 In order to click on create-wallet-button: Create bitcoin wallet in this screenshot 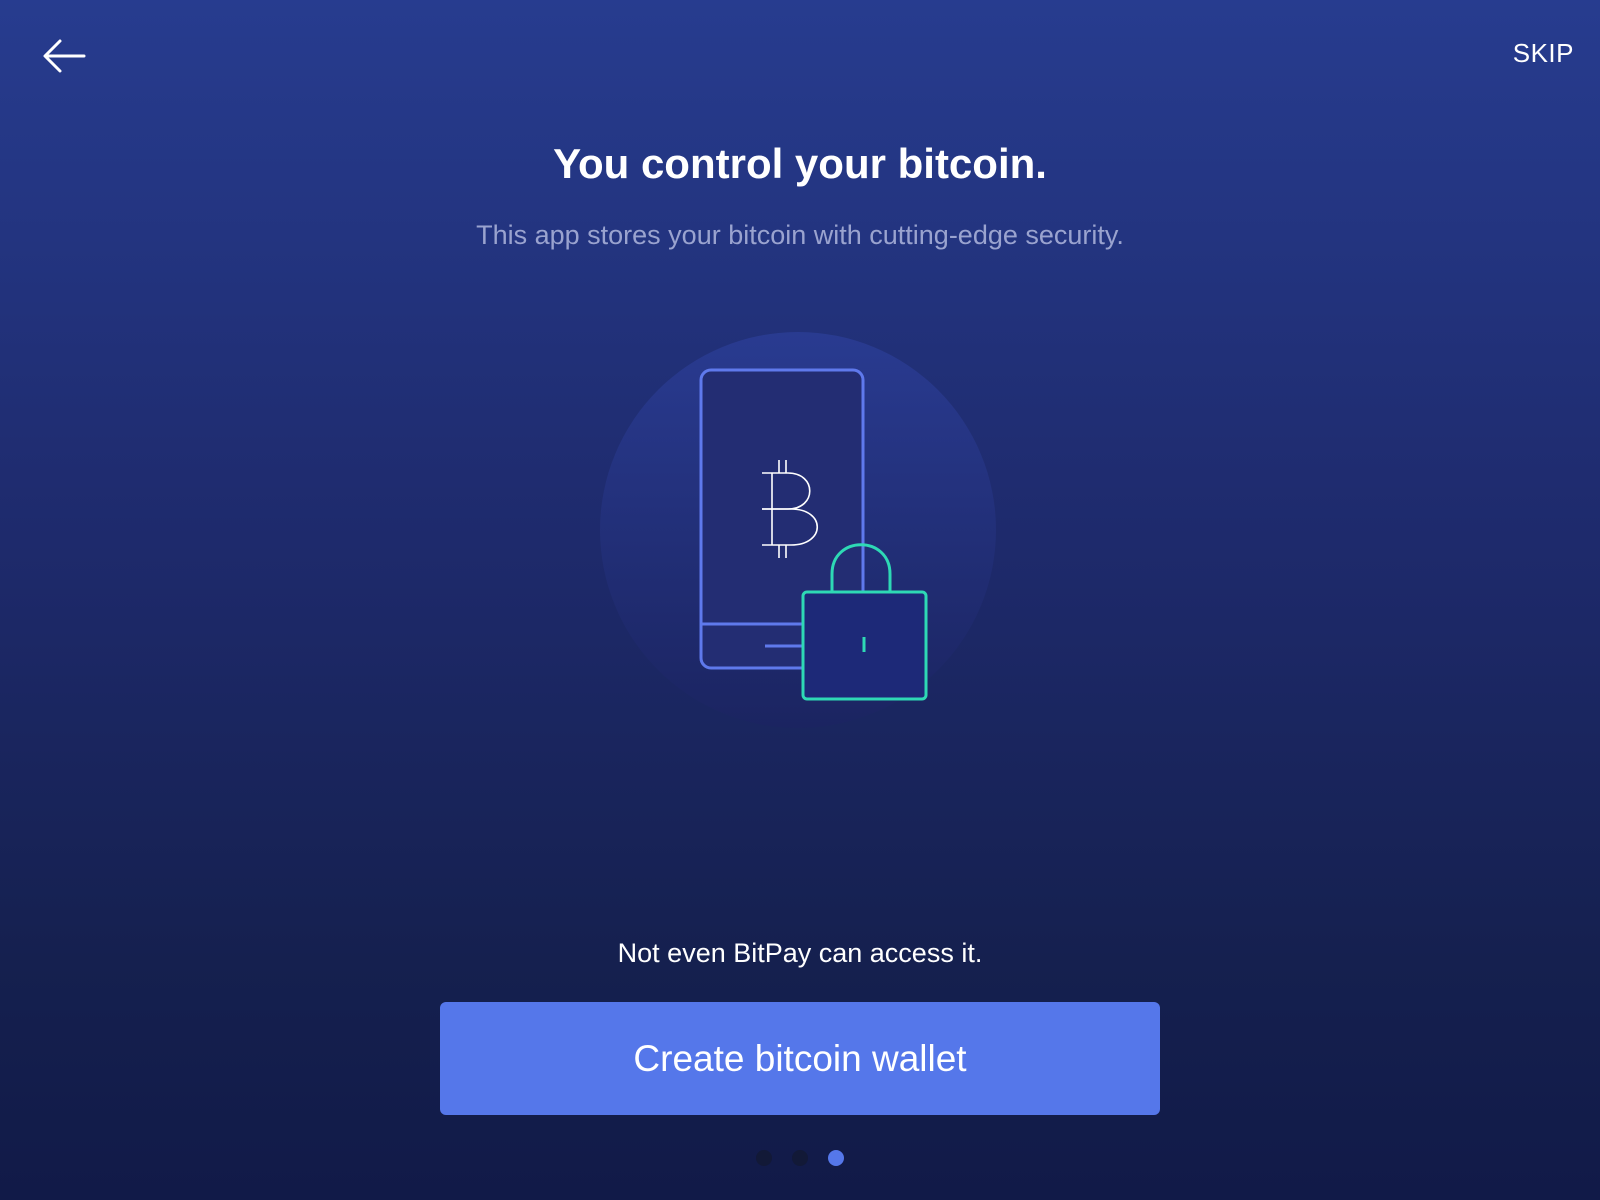, I will do `click(800, 1058)`.